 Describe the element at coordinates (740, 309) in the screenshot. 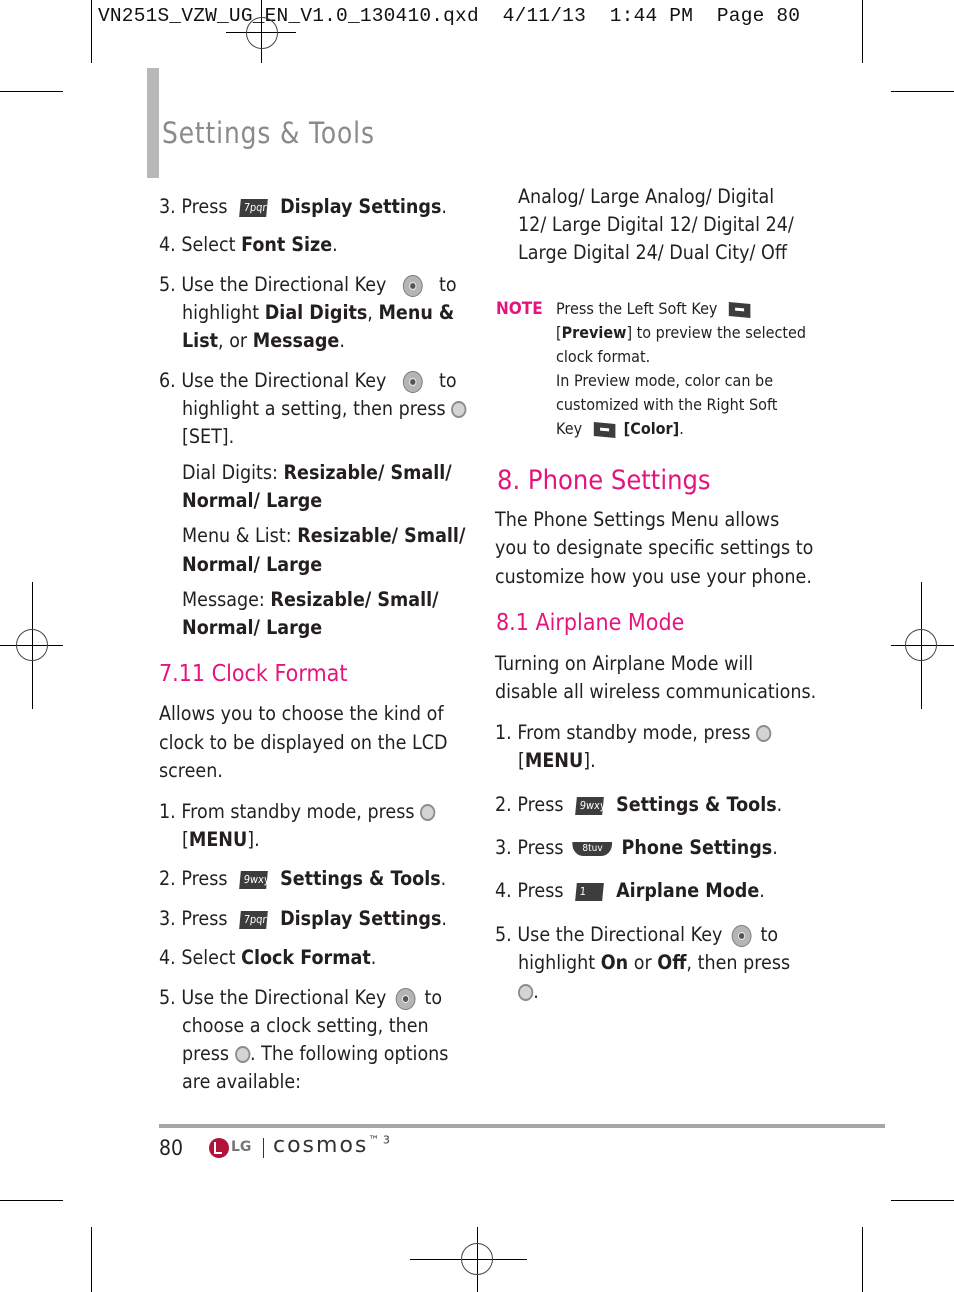

I see `left-soft-key-icon` at that location.